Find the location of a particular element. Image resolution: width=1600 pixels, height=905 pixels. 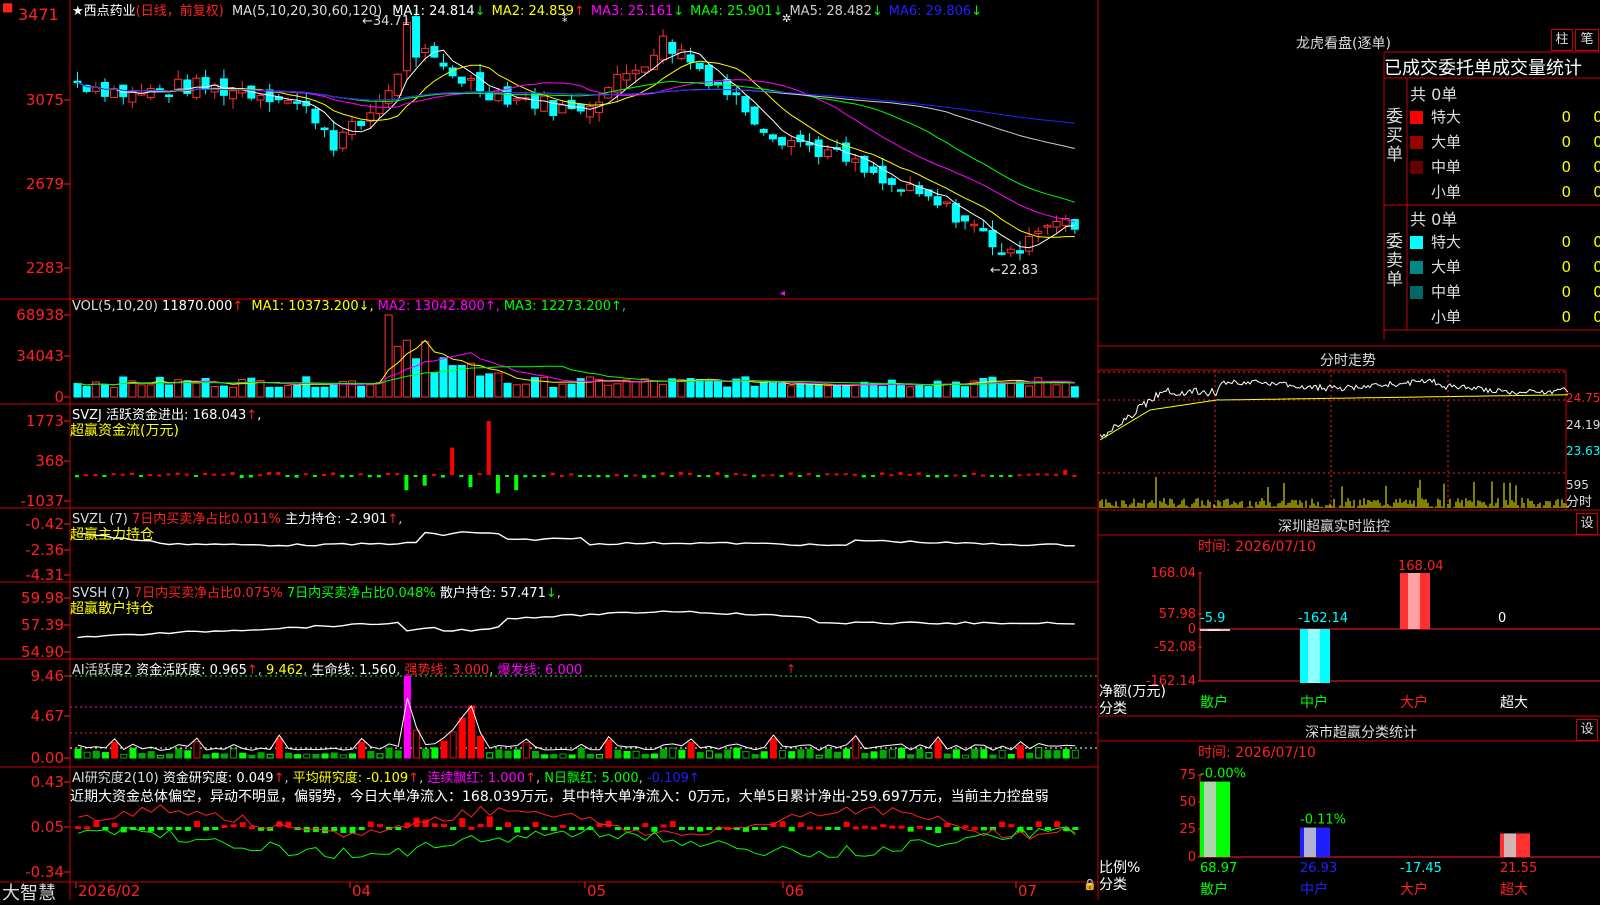

buy-order-row: 中单 0 0% is located at coordinates (1505, 166).